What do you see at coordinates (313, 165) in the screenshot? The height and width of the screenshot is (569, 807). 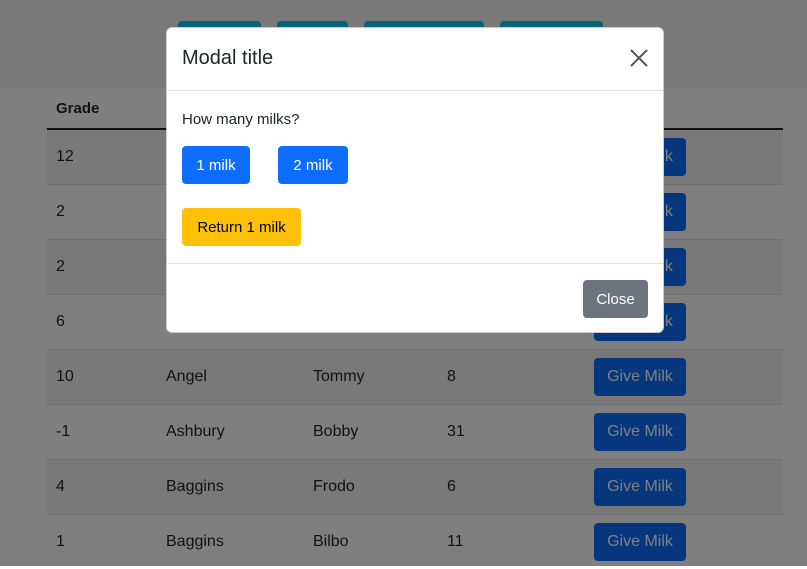 I see `two-milk-button: 2 milk` at bounding box center [313, 165].